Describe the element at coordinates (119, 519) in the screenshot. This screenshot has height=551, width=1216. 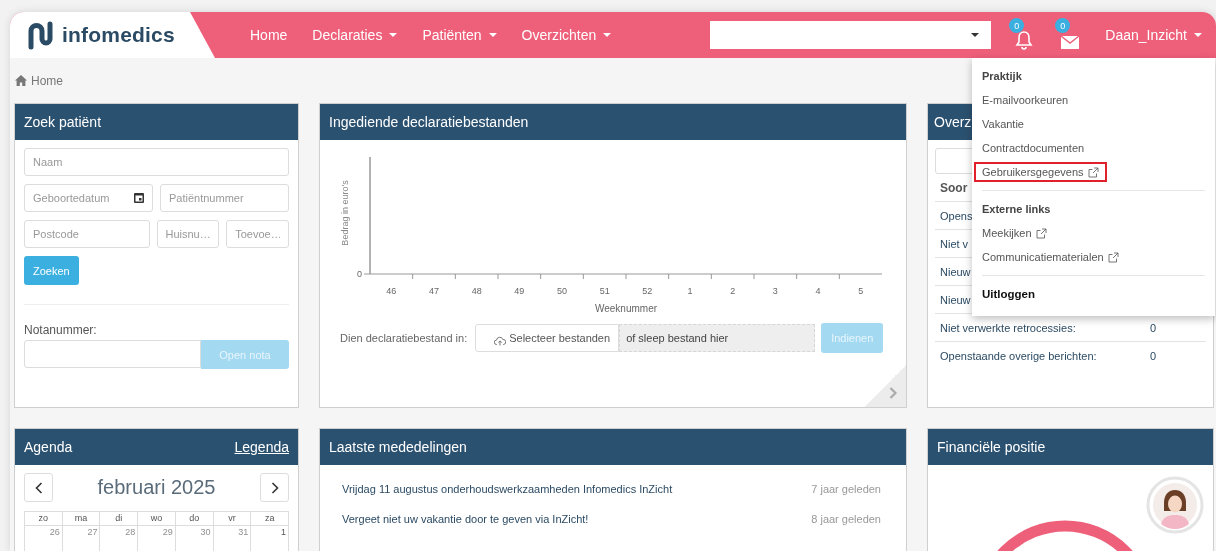
I see `weekday-header: di` at that location.